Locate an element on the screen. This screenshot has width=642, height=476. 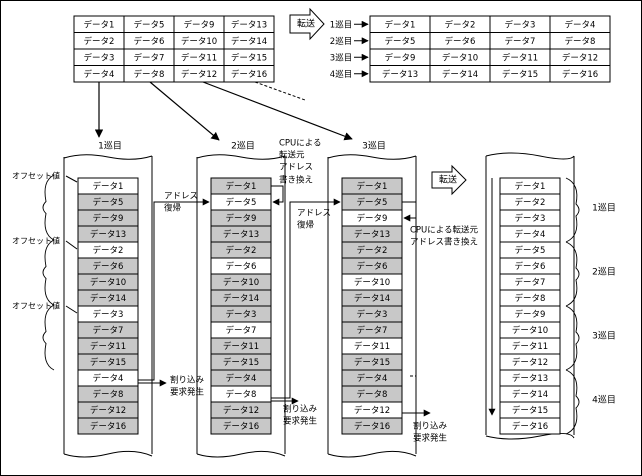
source-table-cell-text: データ12 is located at coordinates (199, 74).